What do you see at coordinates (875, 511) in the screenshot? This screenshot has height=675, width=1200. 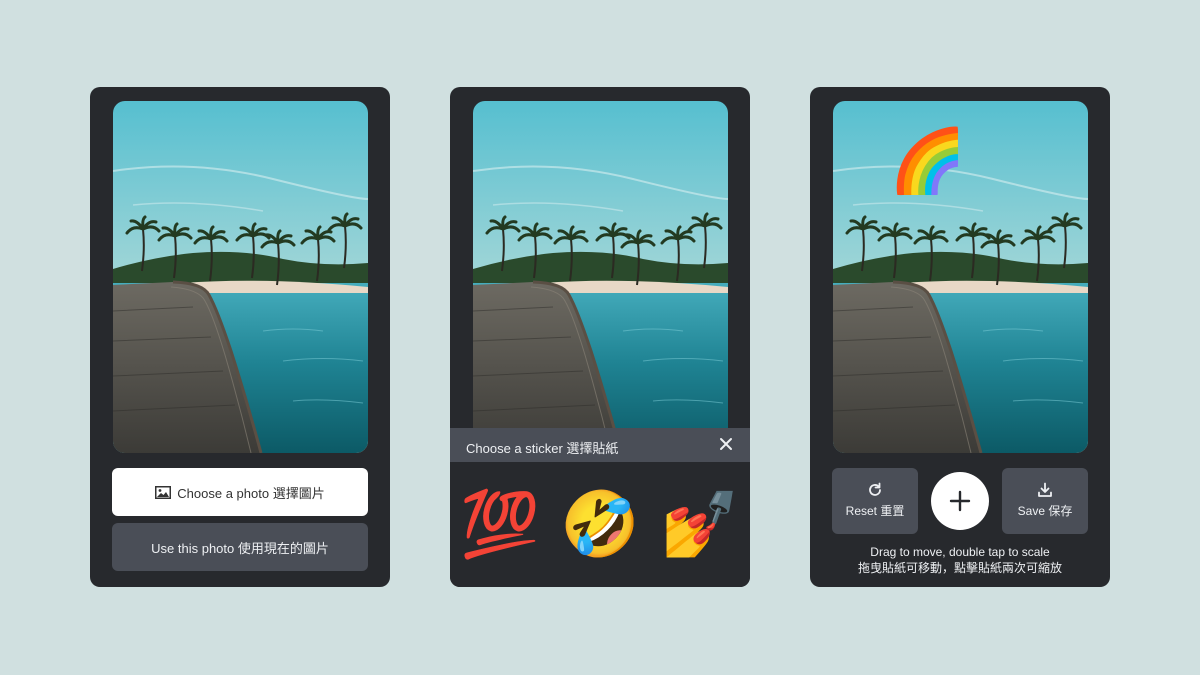 I see `reset-label: Reset 重置` at bounding box center [875, 511].